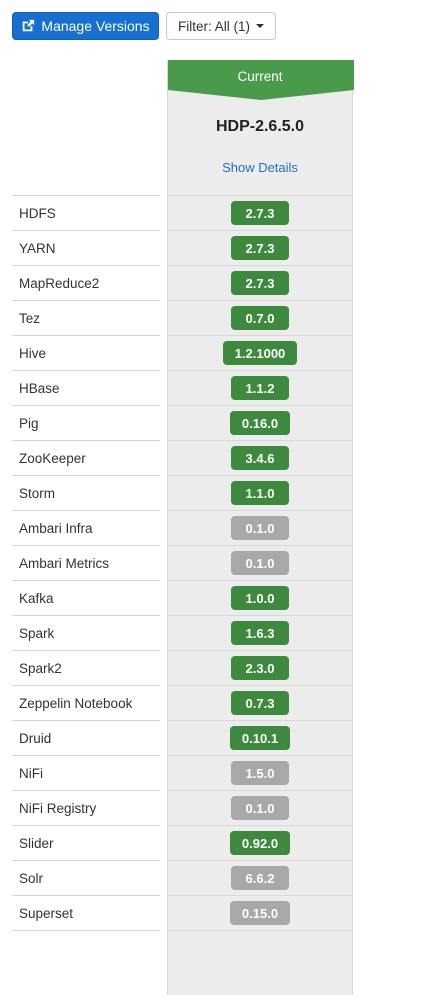 The image size is (428, 999). Describe the element at coordinates (86, 737) in the screenshot. I see `service-name-row: Druid` at that location.